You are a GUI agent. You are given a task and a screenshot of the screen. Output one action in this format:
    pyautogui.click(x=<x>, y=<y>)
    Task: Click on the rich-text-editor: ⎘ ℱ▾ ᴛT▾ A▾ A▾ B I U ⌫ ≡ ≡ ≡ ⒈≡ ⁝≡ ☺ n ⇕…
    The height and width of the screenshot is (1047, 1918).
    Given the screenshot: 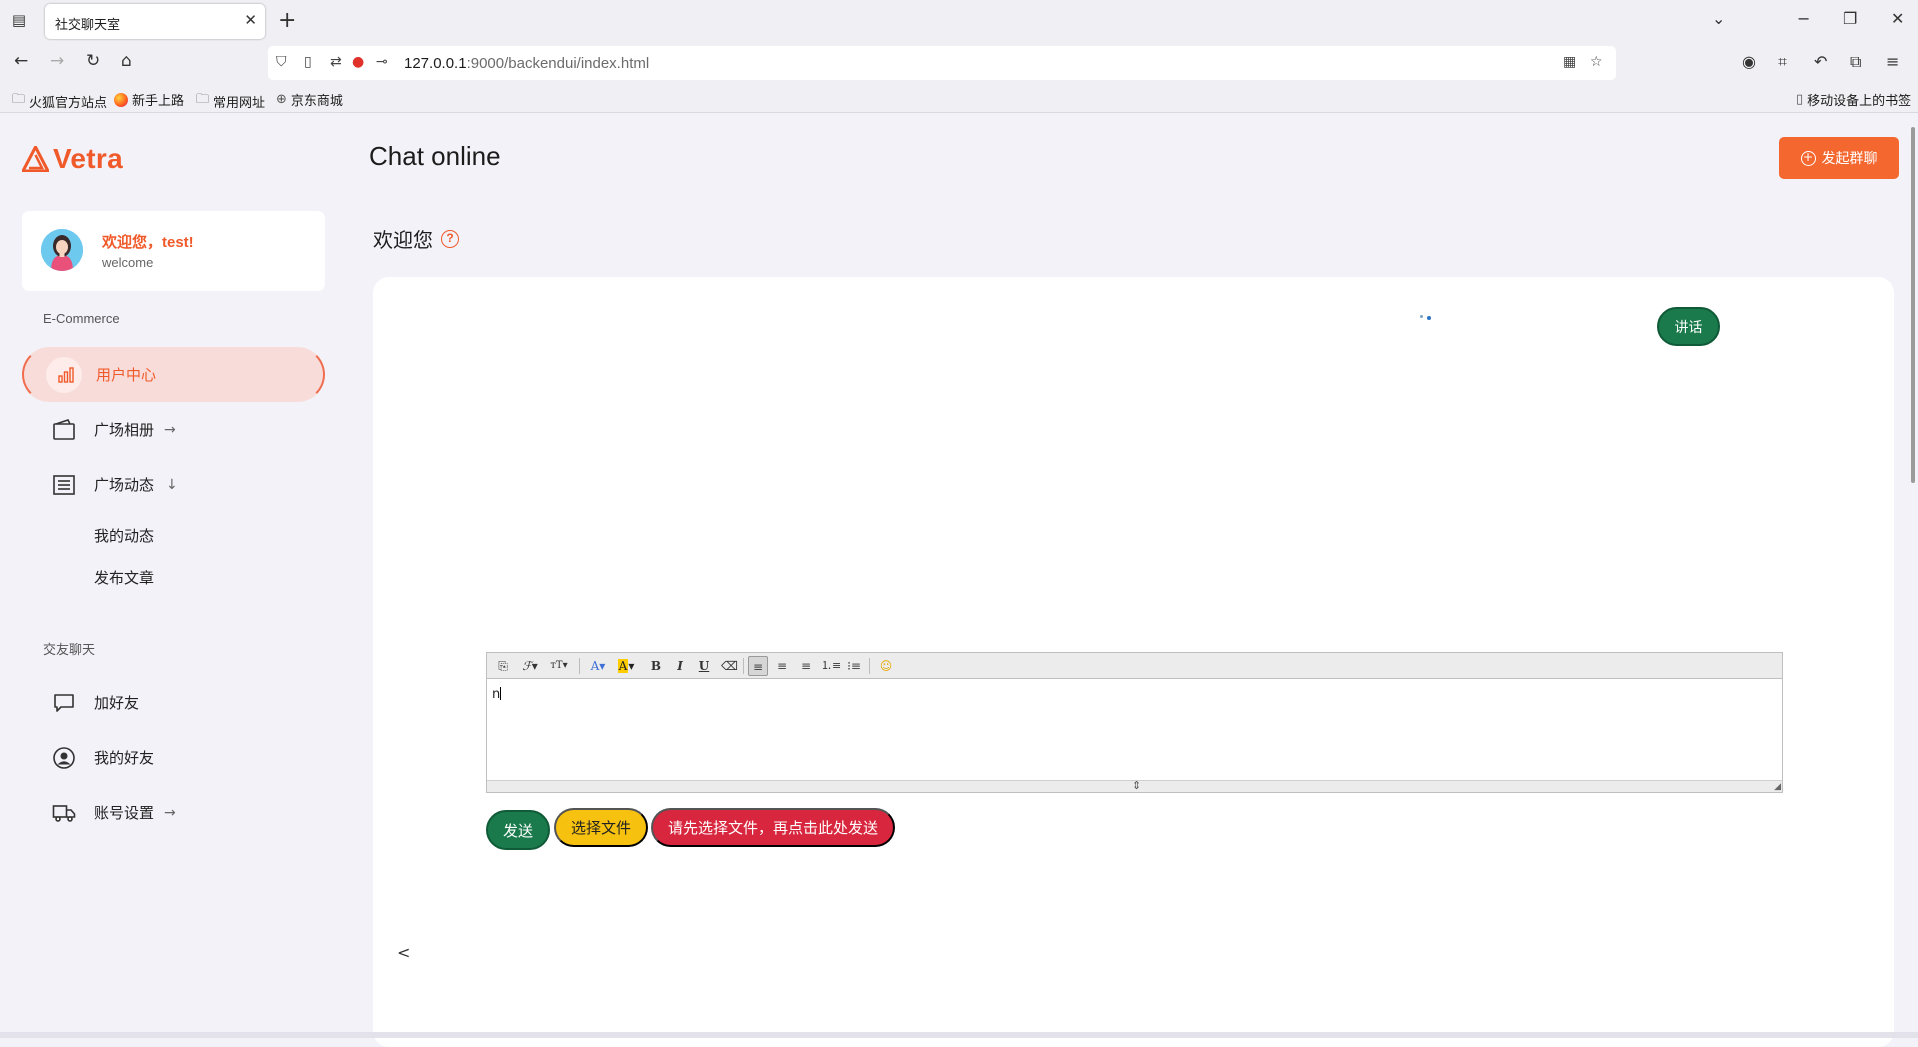 What is the action you would take?
    pyautogui.click(x=1134, y=722)
    